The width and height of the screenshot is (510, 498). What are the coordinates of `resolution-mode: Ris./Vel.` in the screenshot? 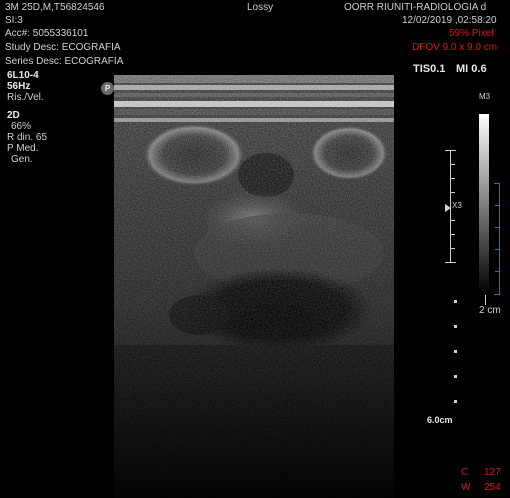 It's located at (25, 97).